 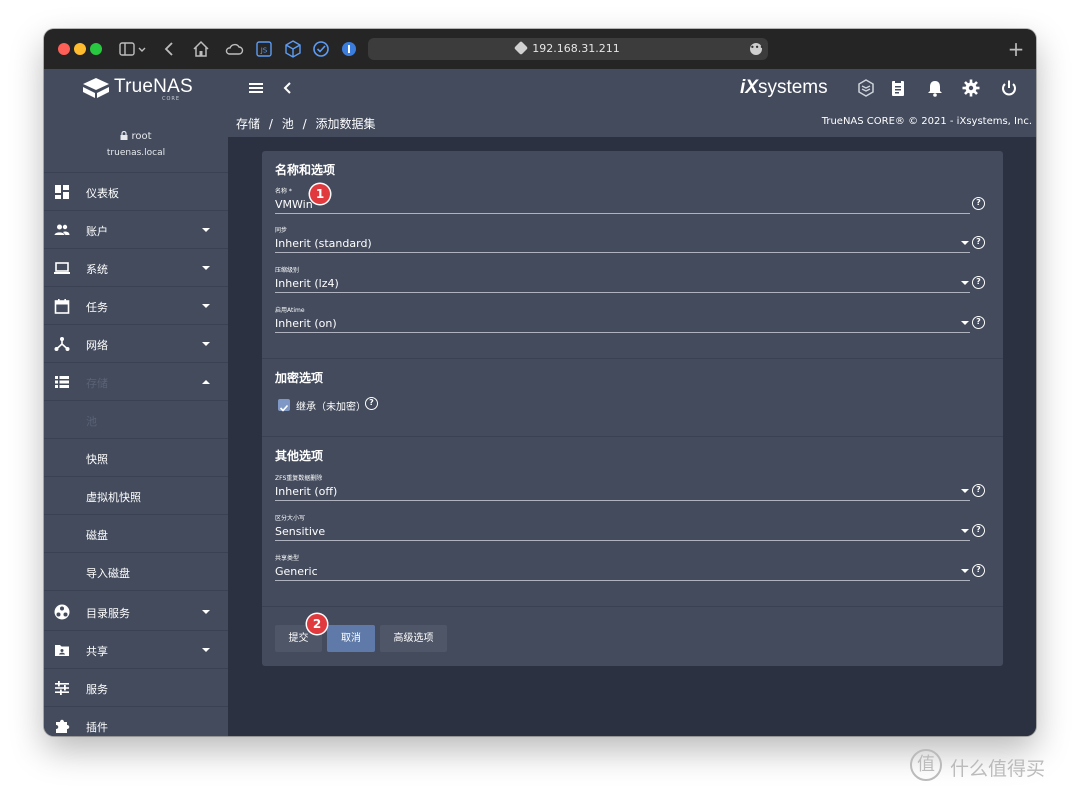 What do you see at coordinates (540, 88) in the screenshot?
I see `app-header: TrueNAS CORE iXsystems` at bounding box center [540, 88].